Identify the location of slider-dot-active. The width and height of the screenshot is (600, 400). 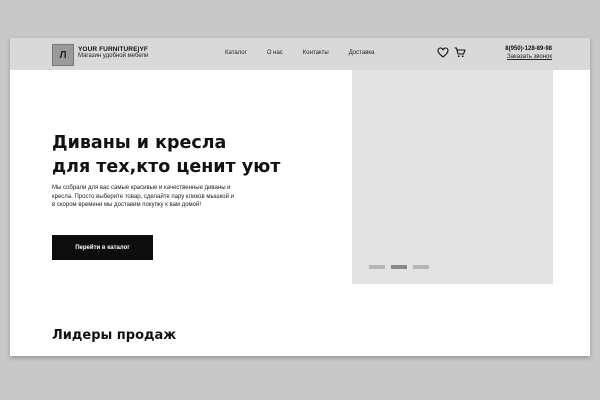
(399, 267).